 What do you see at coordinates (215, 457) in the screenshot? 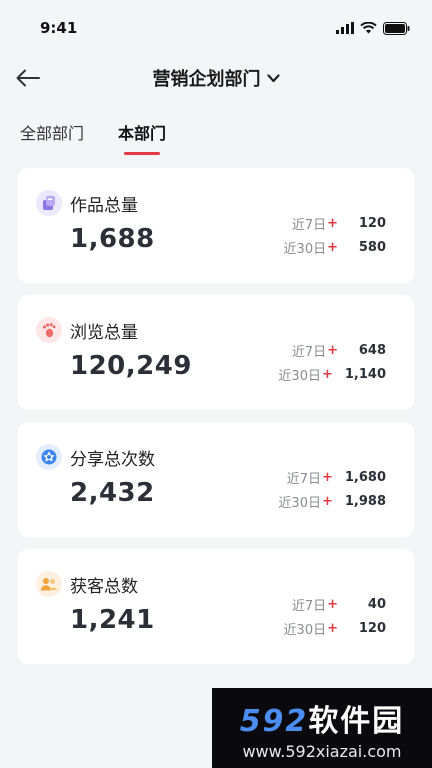
I see `card-header: 分享总次数` at bounding box center [215, 457].